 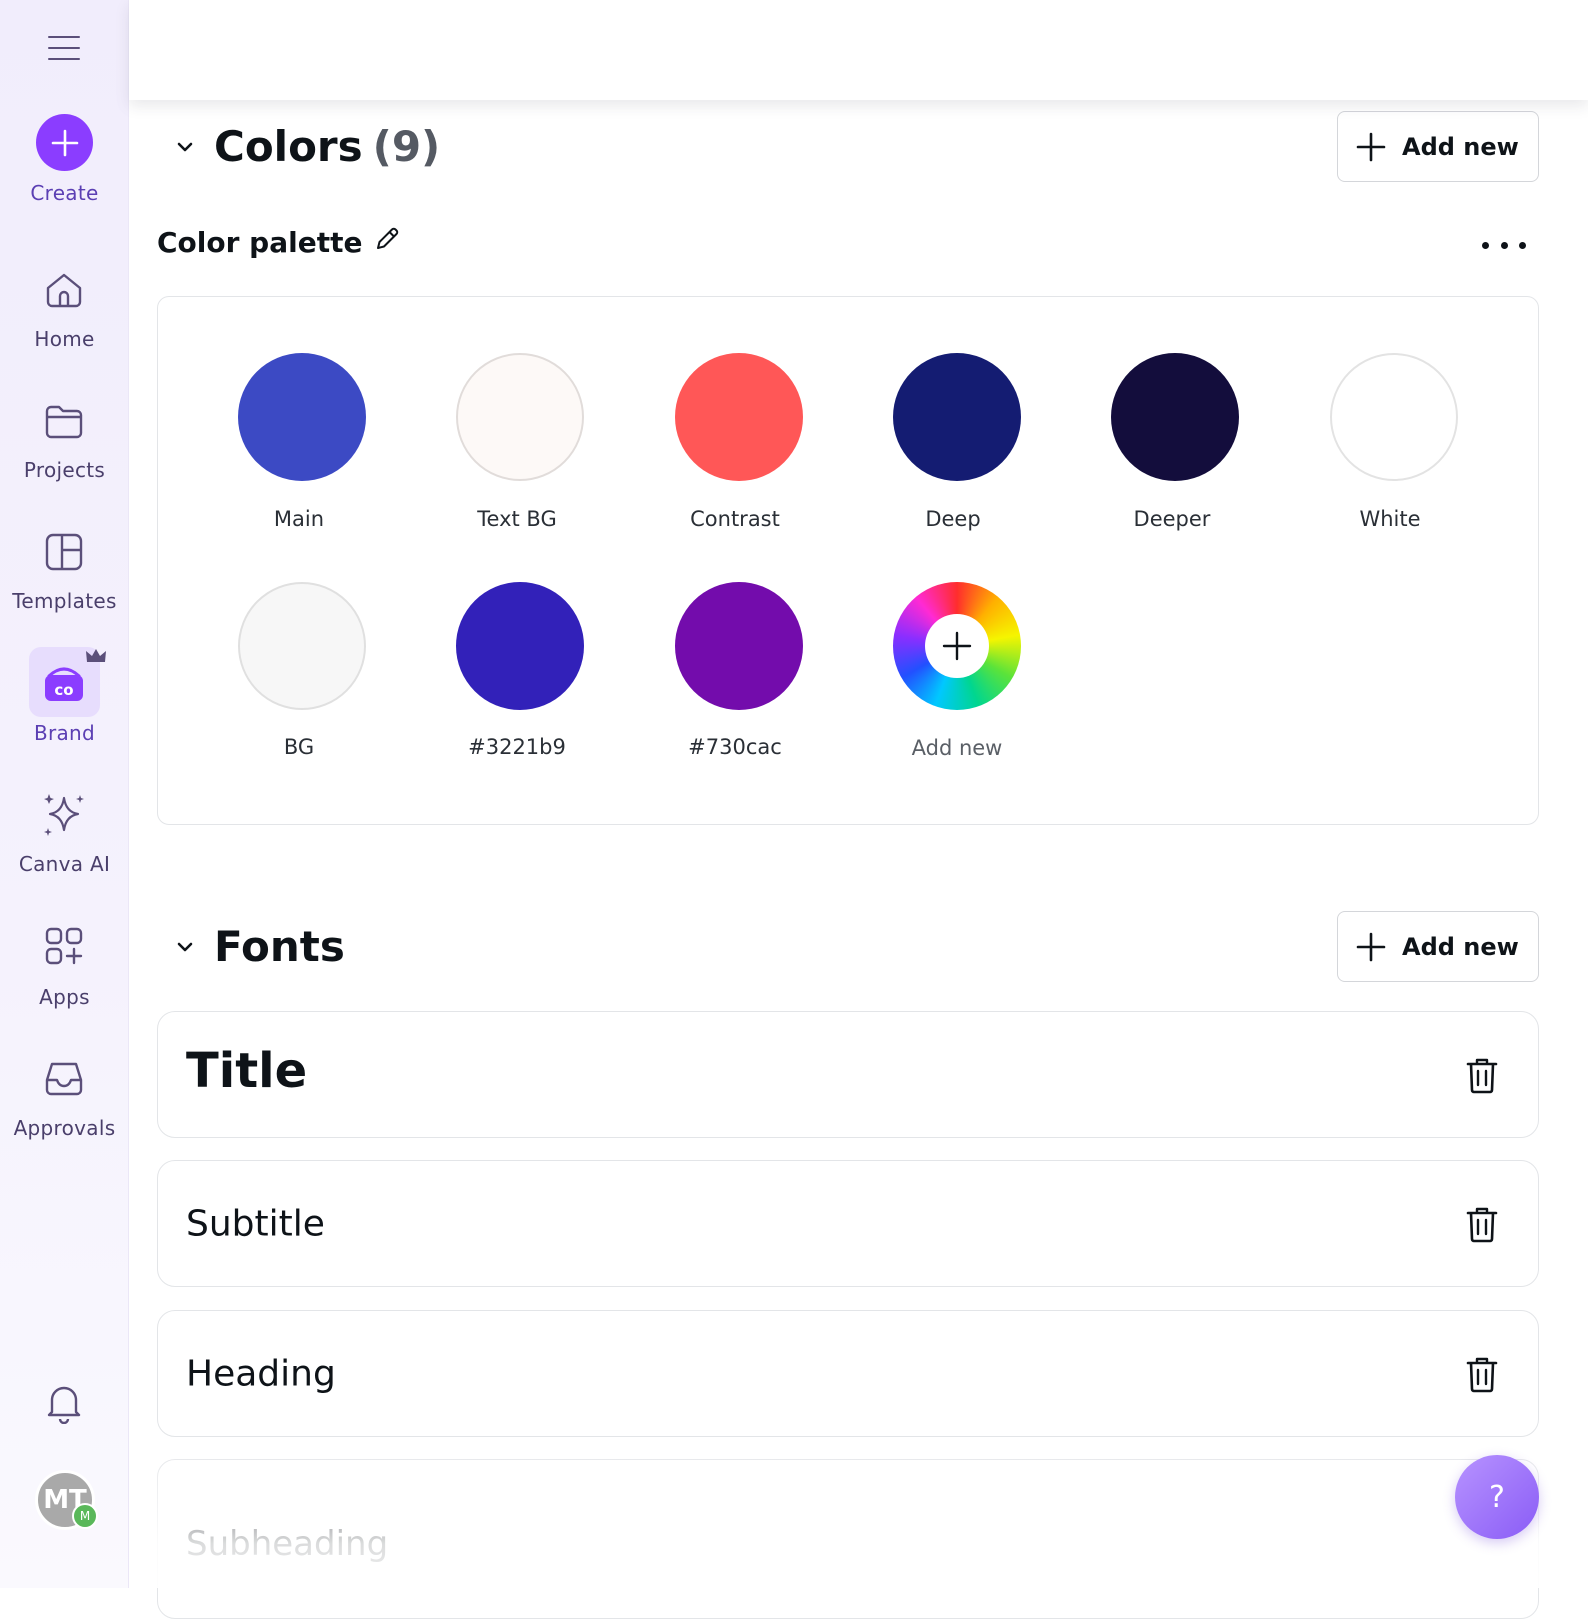 What do you see at coordinates (1390, 519) in the screenshot?
I see `swatch-label: White` at bounding box center [1390, 519].